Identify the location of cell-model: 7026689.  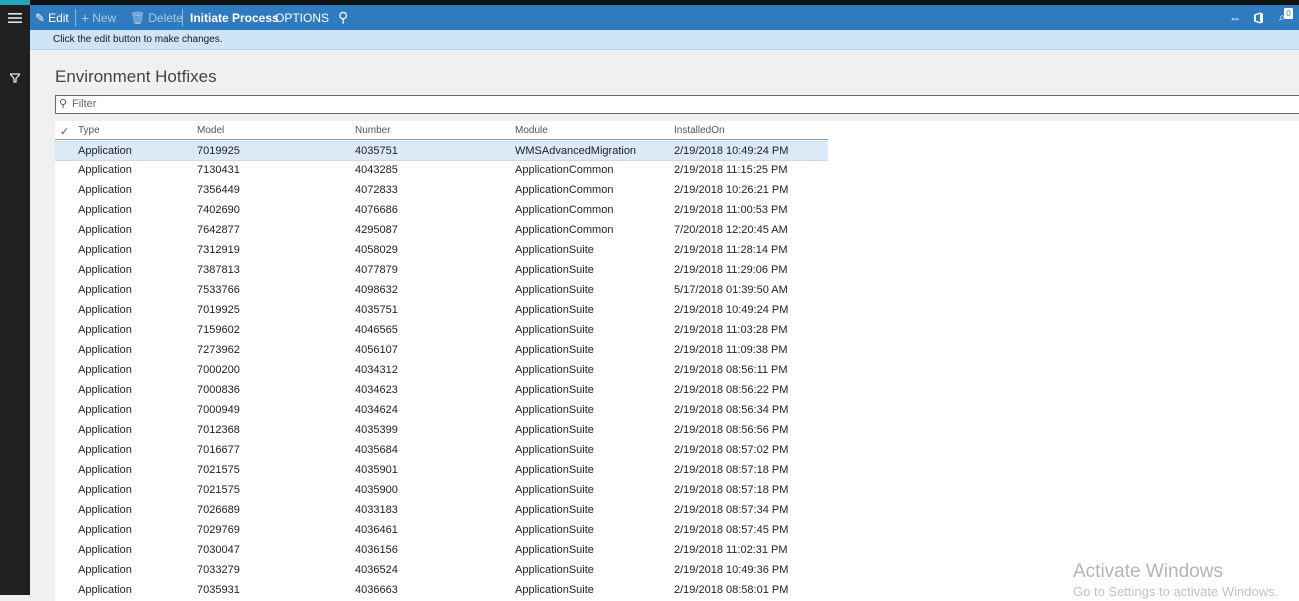
(218, 510).